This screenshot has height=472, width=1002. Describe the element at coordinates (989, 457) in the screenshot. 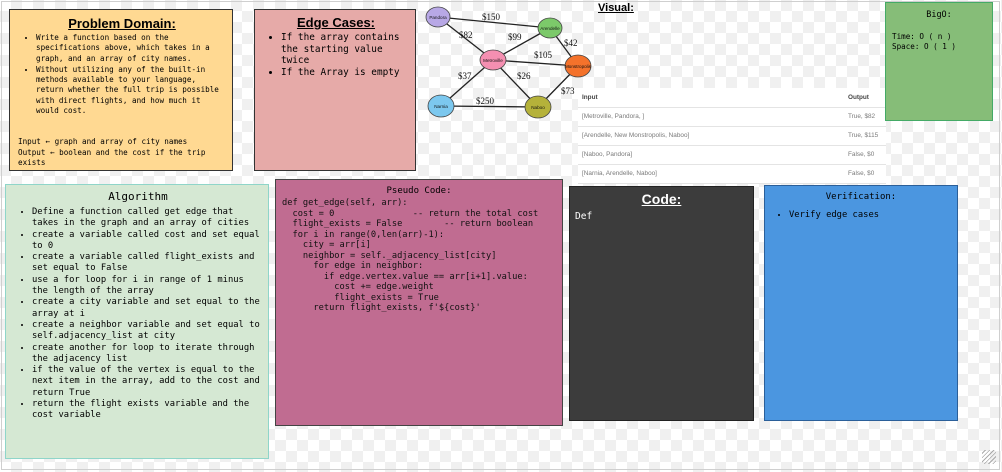

I see `resize-grip-icon` at that location.